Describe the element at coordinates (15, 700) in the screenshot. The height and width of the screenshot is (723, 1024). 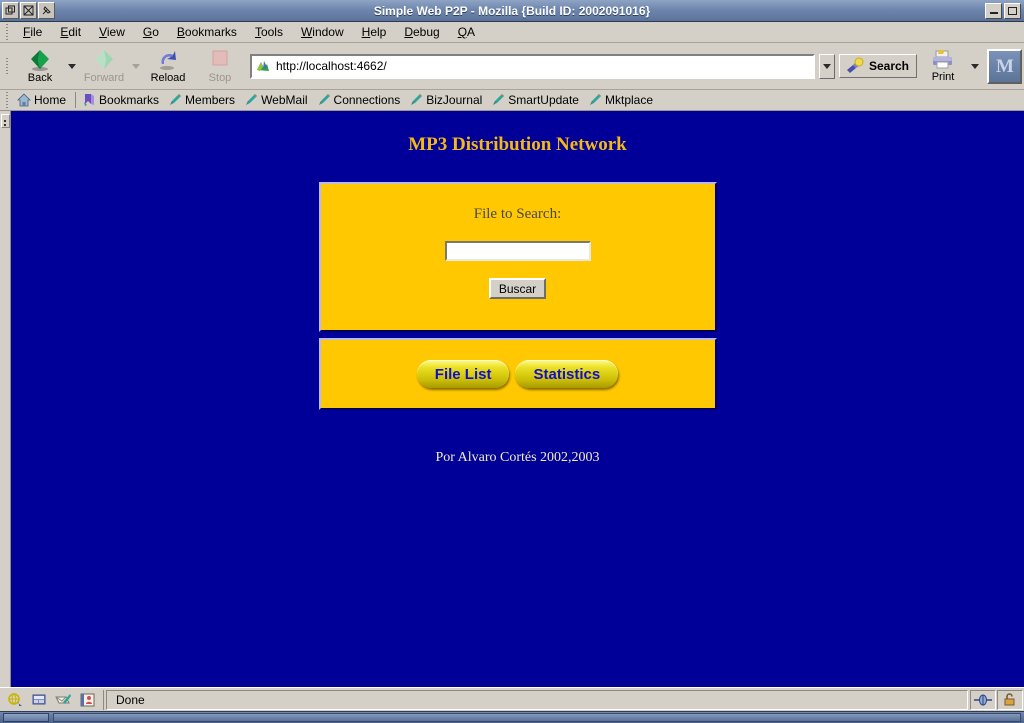
I see `navigator-icon` at that location.